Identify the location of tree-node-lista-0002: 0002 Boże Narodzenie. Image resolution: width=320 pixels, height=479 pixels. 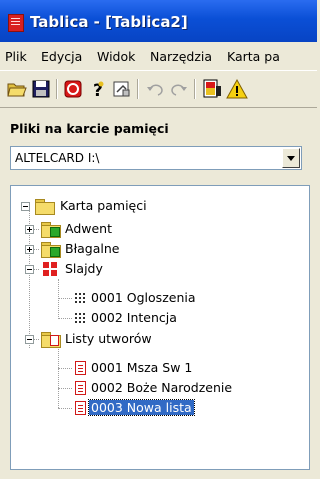
(156, 388).